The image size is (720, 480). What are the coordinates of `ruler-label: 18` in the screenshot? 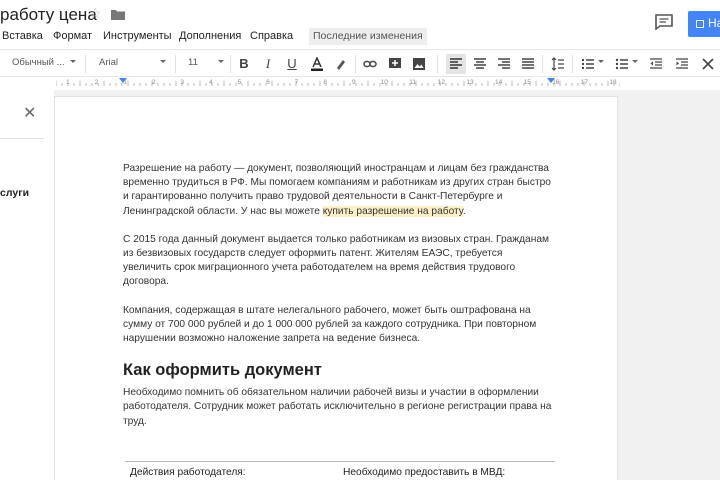 It's located at (613, 82).